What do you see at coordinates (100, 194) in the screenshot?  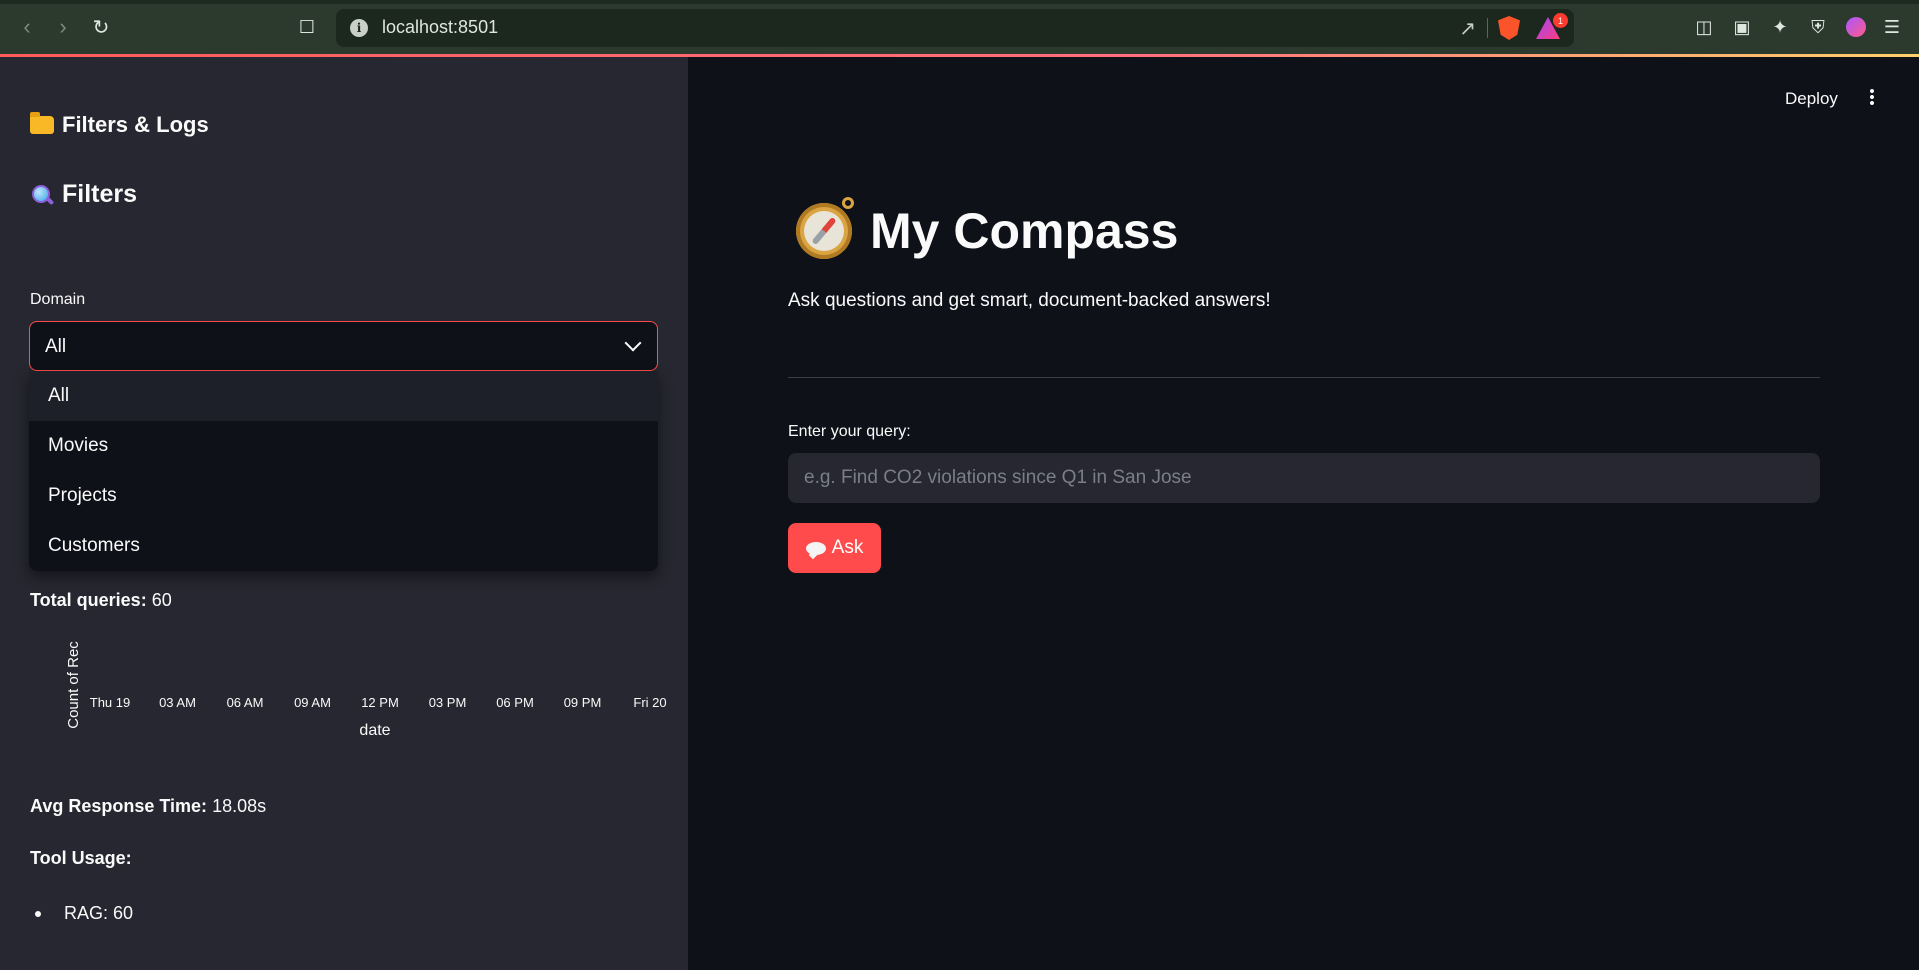 I see `filters-heading-text: Filters` at bounding box center [100, 194].